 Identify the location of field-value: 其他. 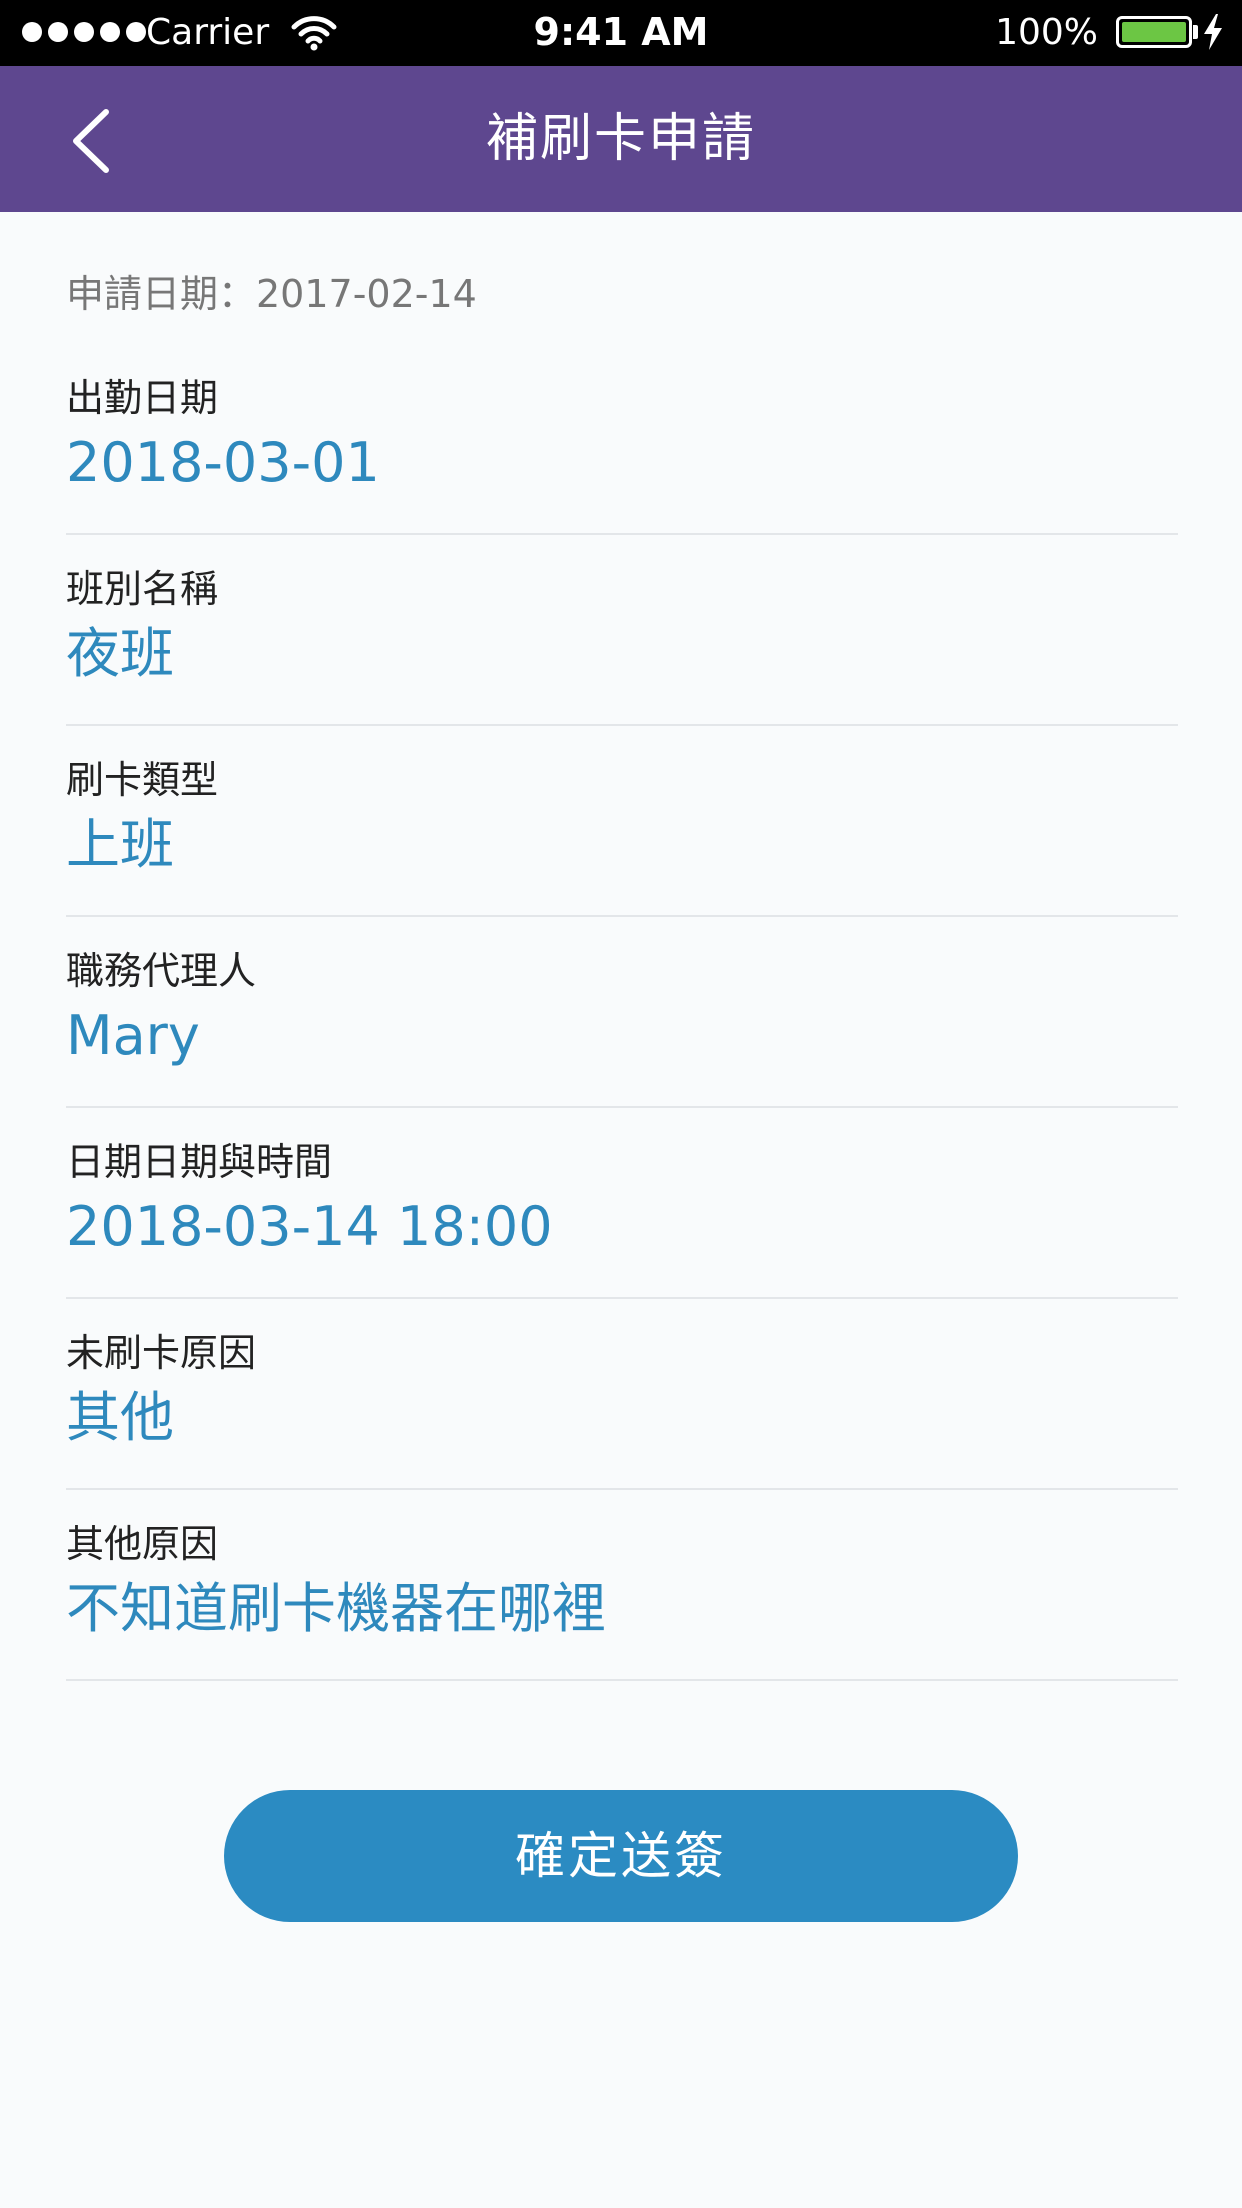
(120, 1418).